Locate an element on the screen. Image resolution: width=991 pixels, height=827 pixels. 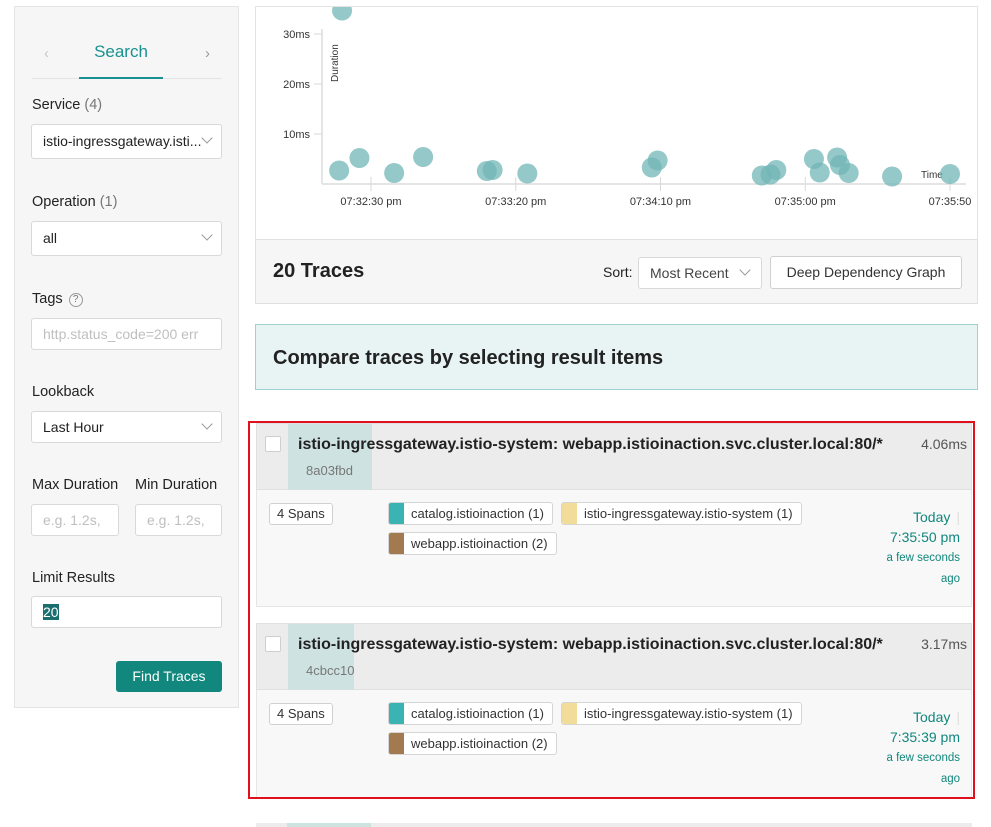
max-duration-label: Max Duration is located at coordinates (75, 485).